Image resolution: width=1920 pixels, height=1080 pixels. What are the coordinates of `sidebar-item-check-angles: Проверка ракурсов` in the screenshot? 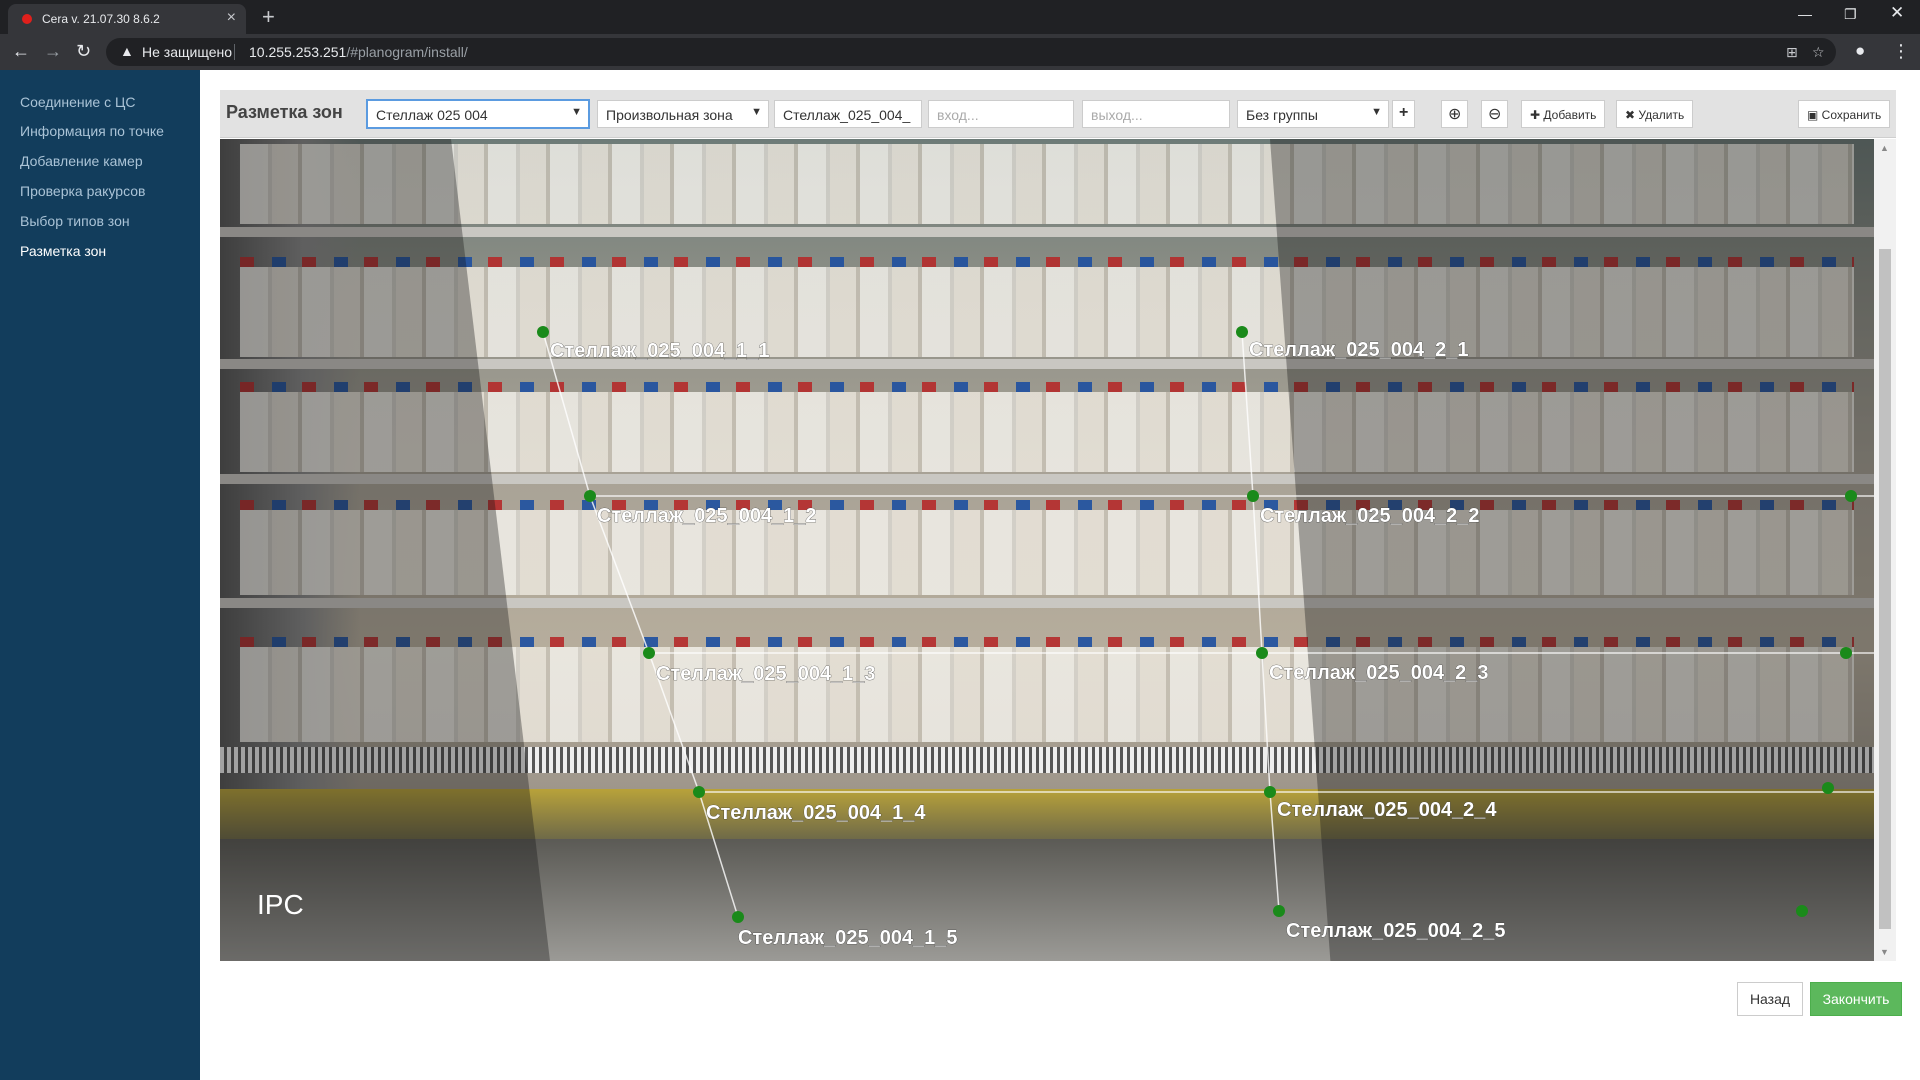 It's located at (82, 191).